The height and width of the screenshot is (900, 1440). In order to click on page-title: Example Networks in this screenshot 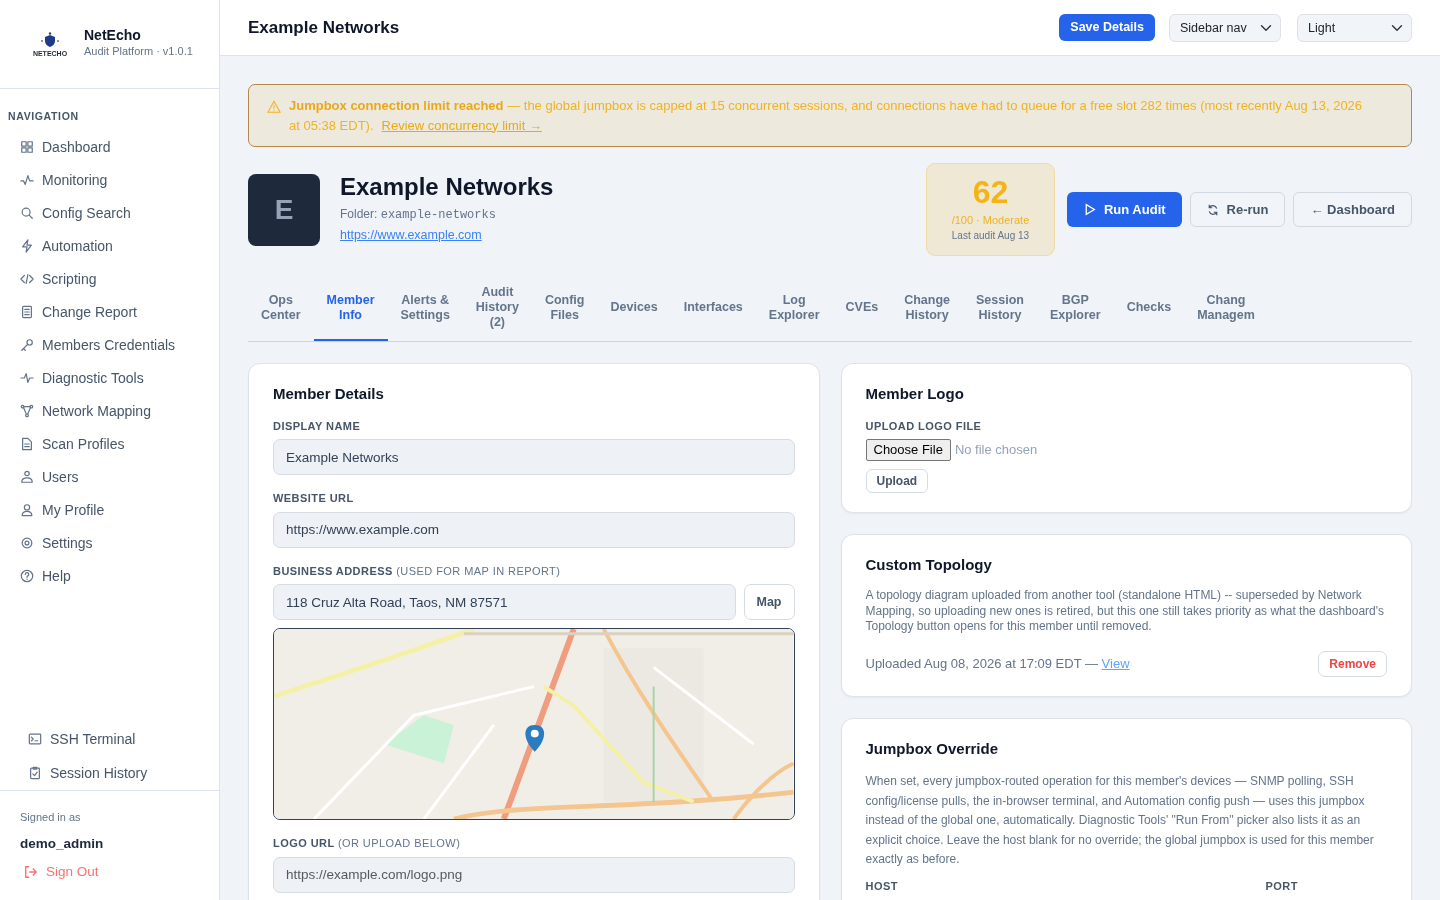, I will do `click(324, 27)`.